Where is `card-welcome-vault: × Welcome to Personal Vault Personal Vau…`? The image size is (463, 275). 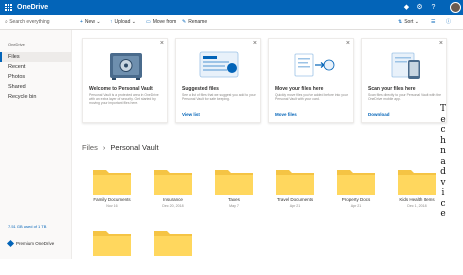
card-welcome-vault: × Welcome to Personal Vault Personal Vau… is located at coordinates (125, 80).